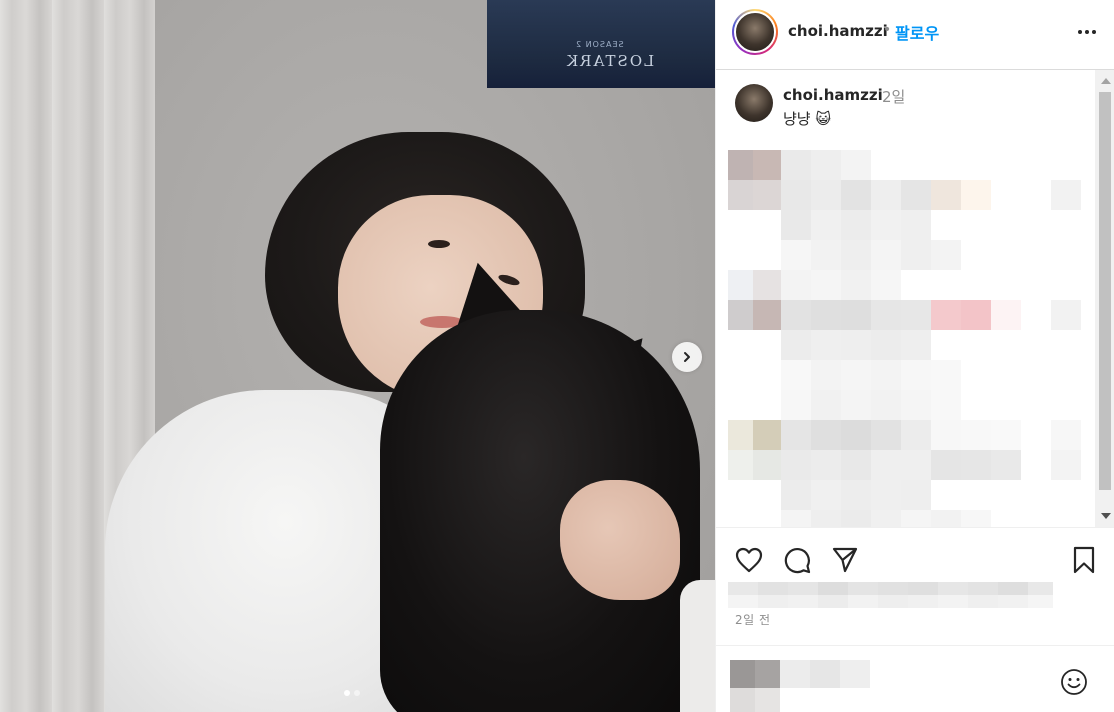 The width and height of the screenshot is (1114, 712). What do you see at coordinates (894, 97) in the screenshot?
I see `caption-time: 2일` at bounding box center [894, 97].